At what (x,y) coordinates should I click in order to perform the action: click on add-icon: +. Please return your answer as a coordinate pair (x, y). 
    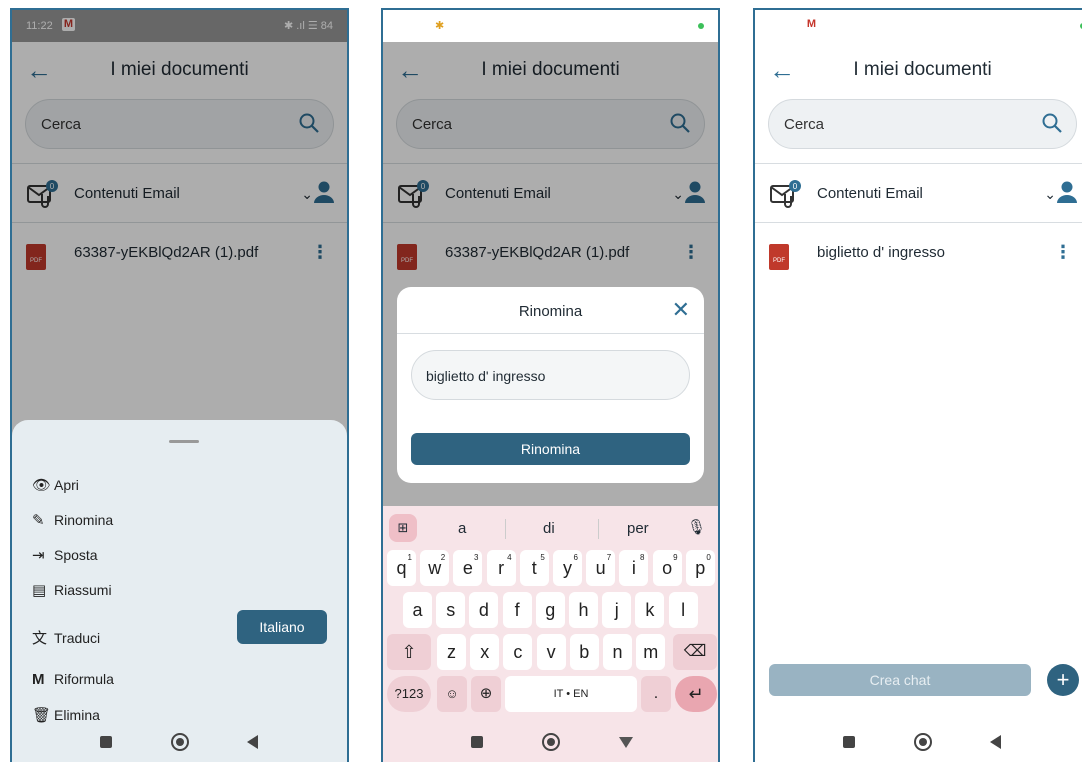
    Looking at the image, I should click on (1063, 680).